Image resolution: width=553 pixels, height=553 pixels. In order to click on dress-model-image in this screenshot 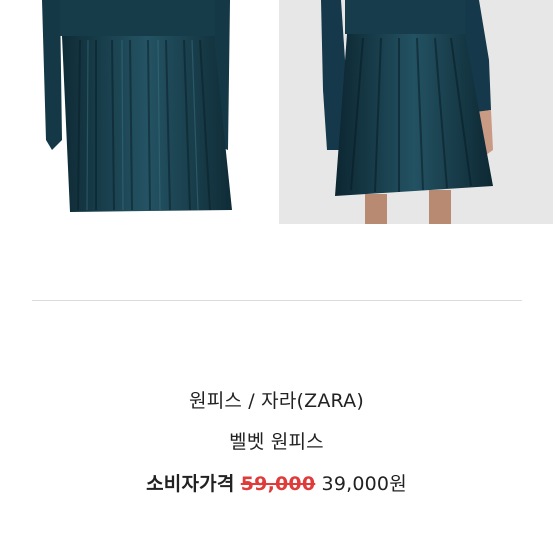, I will do `click(407, 112)`.